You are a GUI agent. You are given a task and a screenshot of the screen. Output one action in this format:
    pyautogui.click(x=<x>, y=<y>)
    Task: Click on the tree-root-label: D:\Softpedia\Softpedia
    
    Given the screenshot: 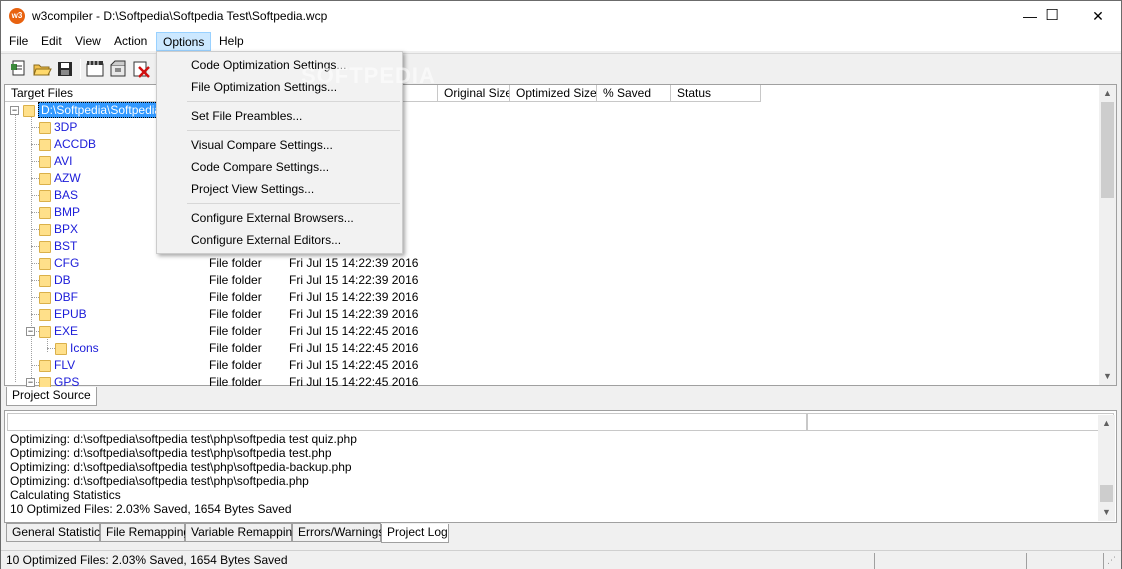 What is the action you would take?
    pyautogui.click(x=101, y=110)
    